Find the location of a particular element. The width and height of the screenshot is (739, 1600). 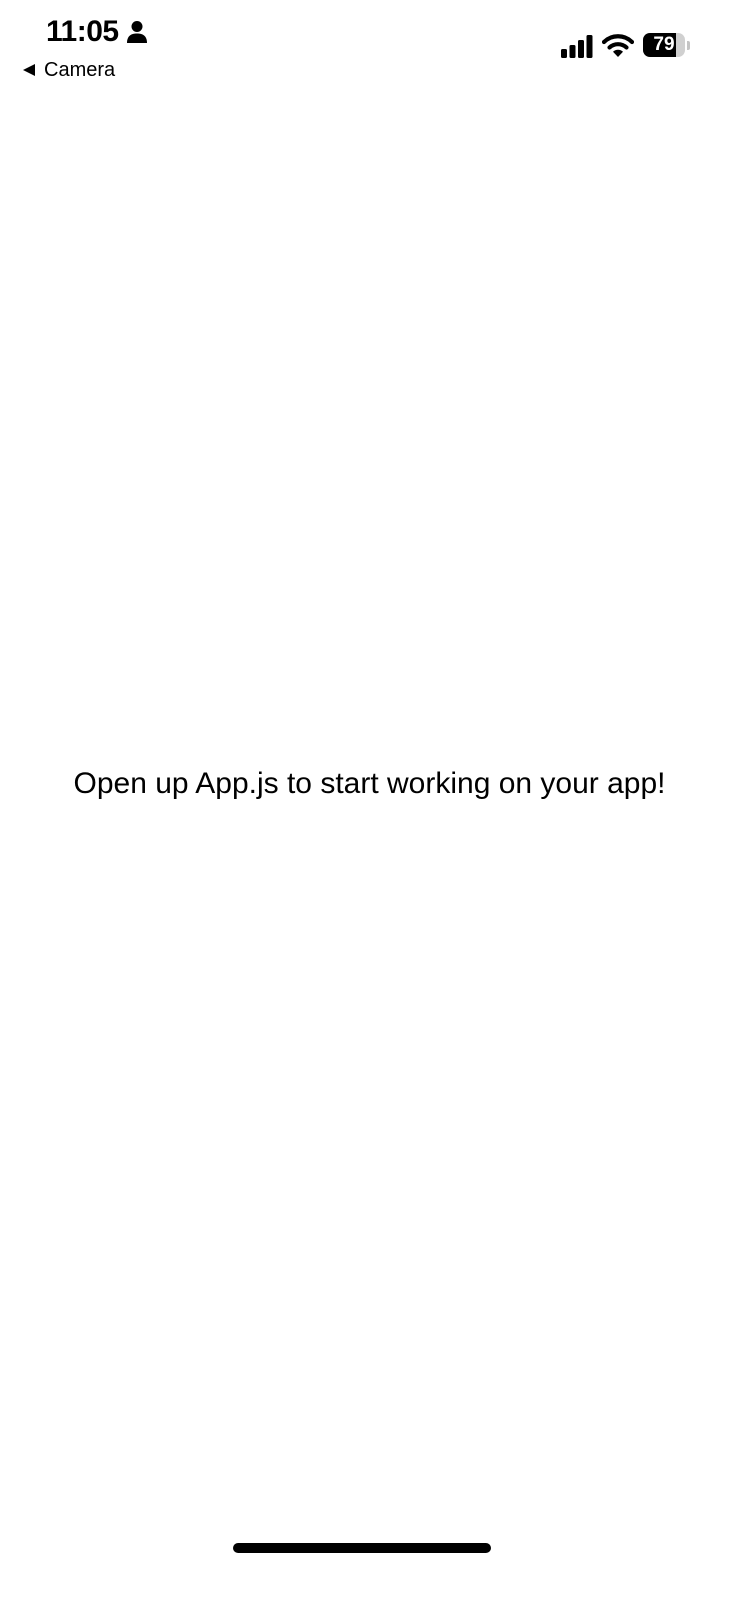

battery-icon: 79 is located at coordinates (667, 46).